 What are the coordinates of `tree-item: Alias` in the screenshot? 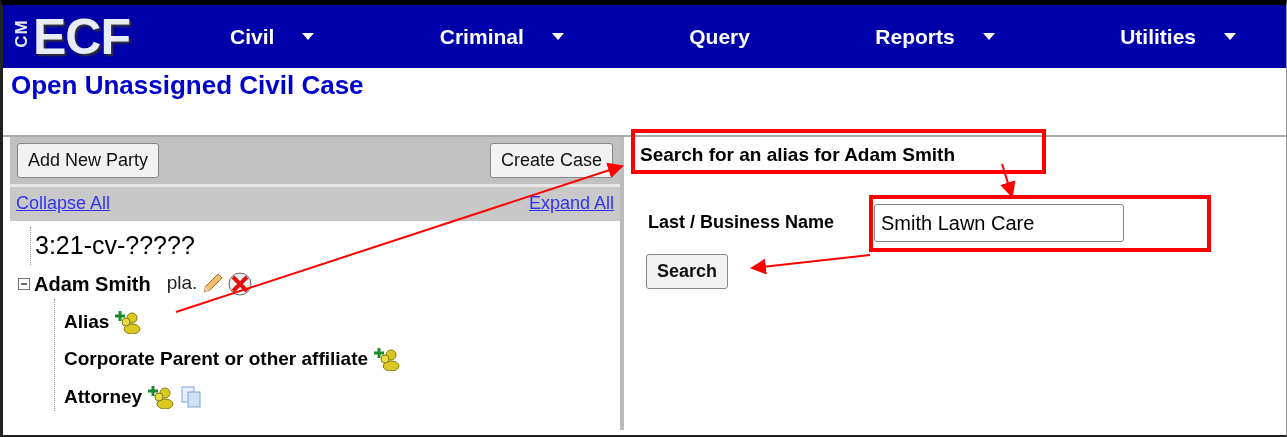 It's located at (87, 321).